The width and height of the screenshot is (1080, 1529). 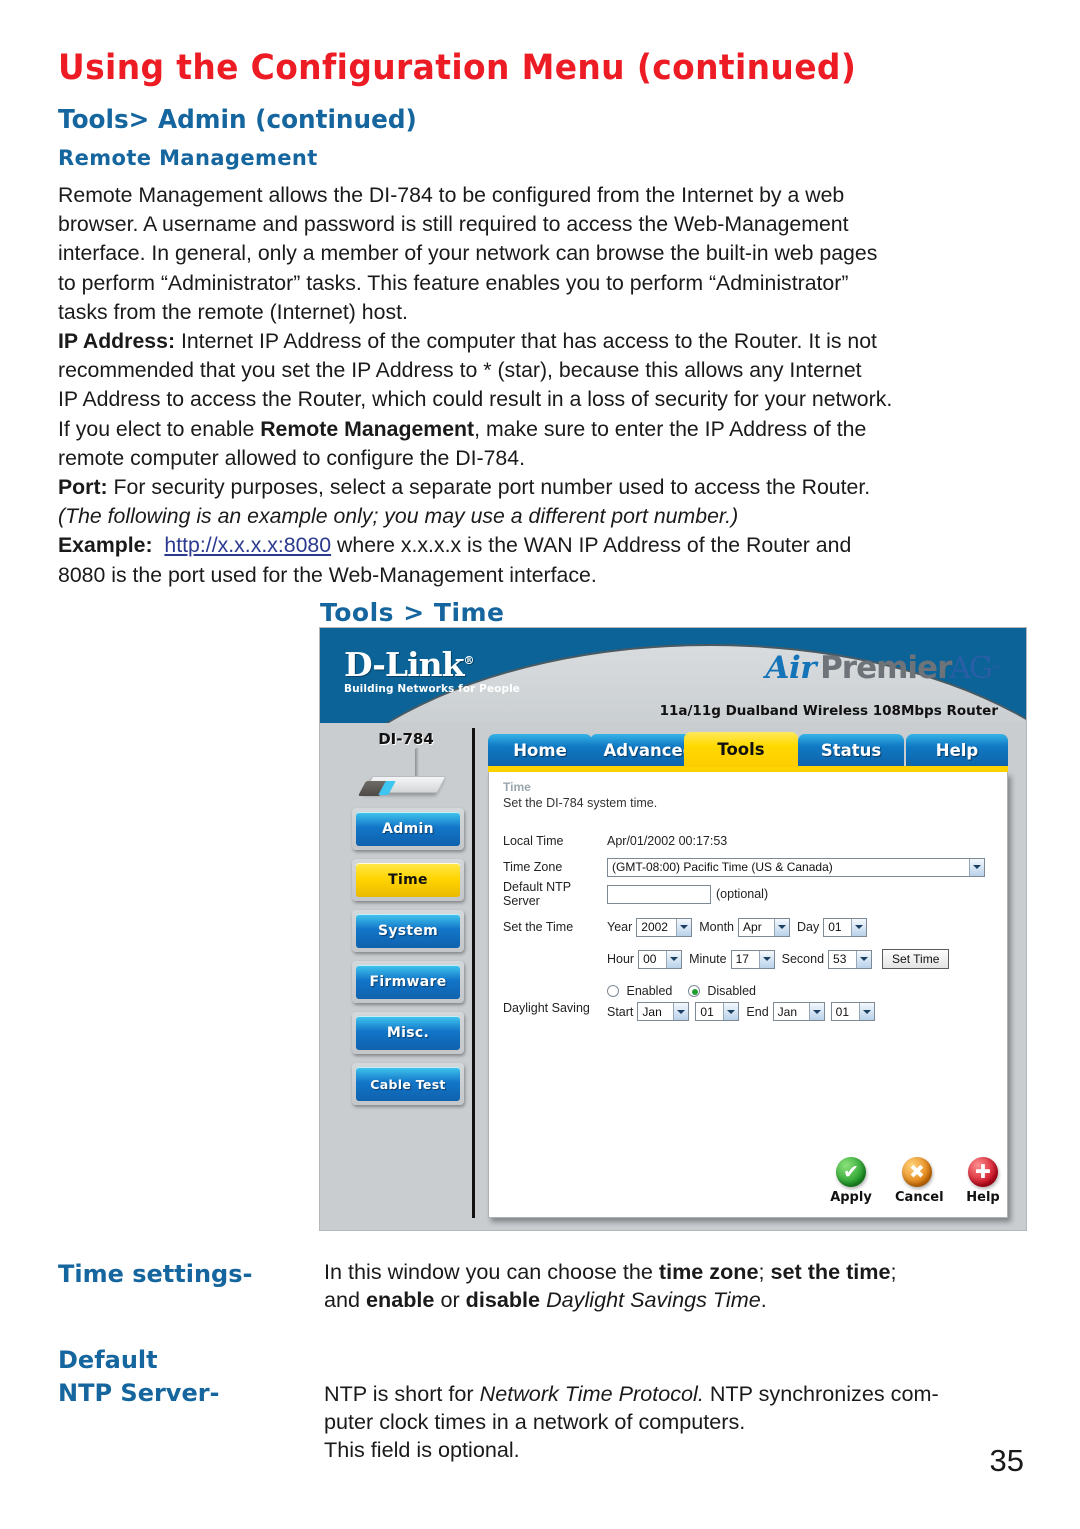 I want to click on tab-label: Status, so click(x=851, y=750).